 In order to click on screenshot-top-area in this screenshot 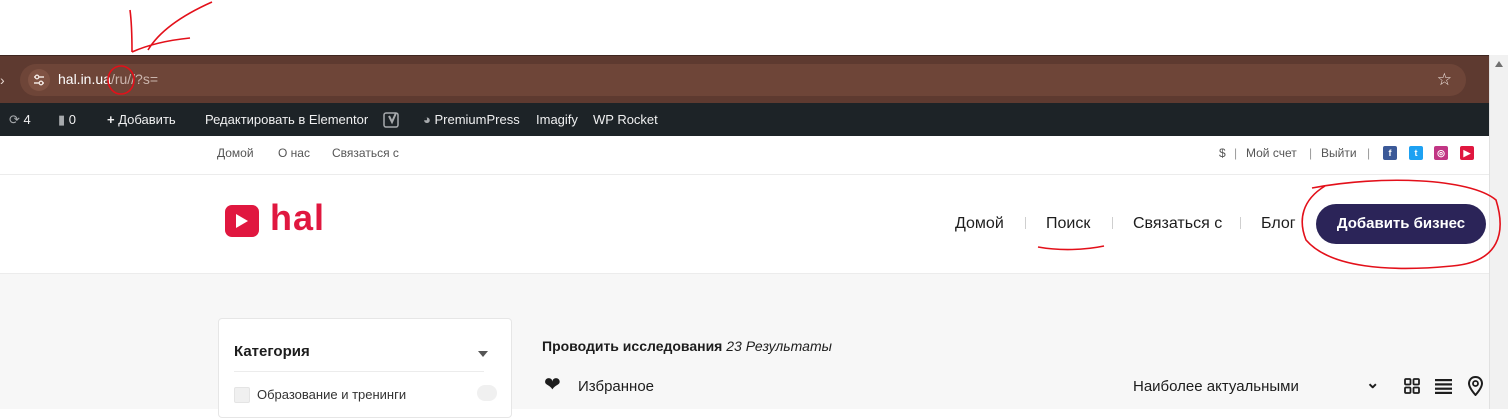, I will do `click(754, 27)`.